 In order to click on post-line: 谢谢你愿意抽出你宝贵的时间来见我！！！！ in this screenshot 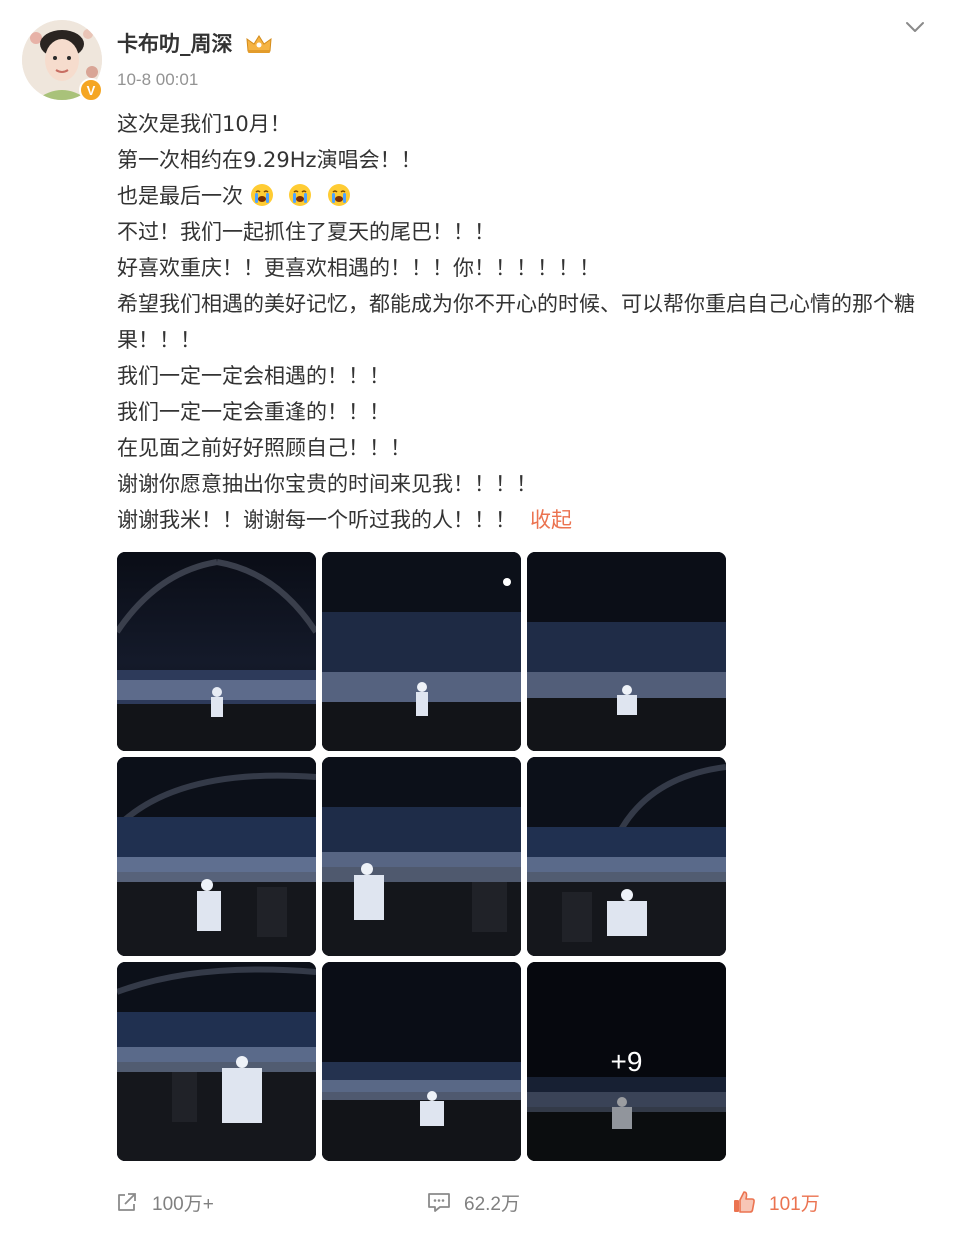, I will do `click(327, 484)`.